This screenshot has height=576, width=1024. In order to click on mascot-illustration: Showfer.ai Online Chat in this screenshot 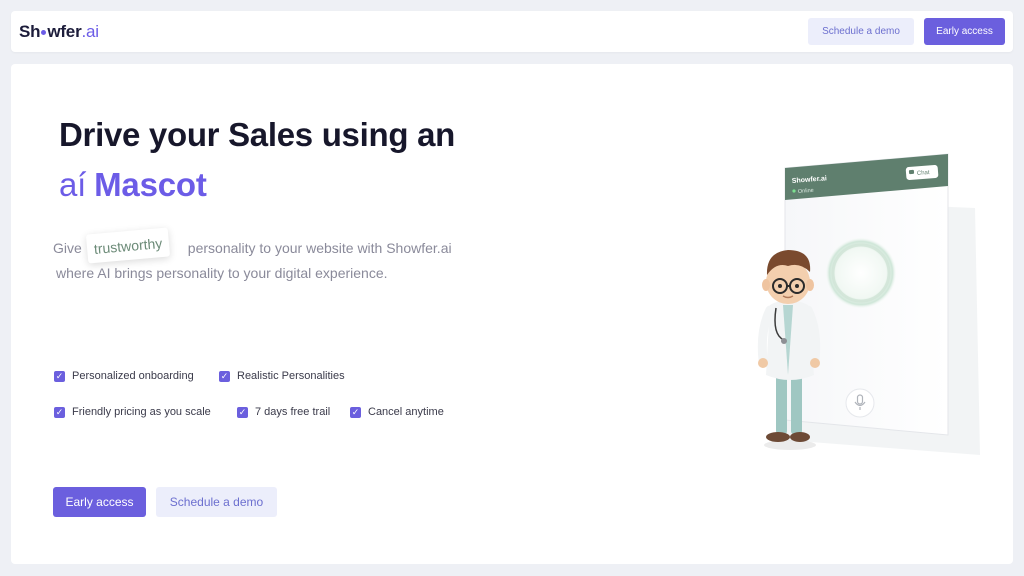, I will do `click(868, 304)`.